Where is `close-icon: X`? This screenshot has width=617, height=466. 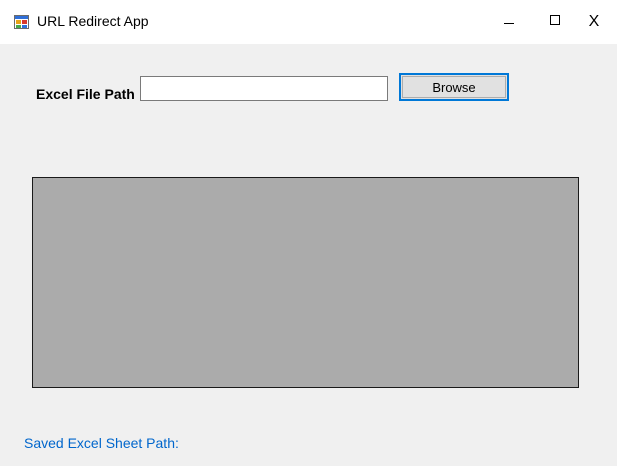
close-icon: X is located at coordinates (594, 21).